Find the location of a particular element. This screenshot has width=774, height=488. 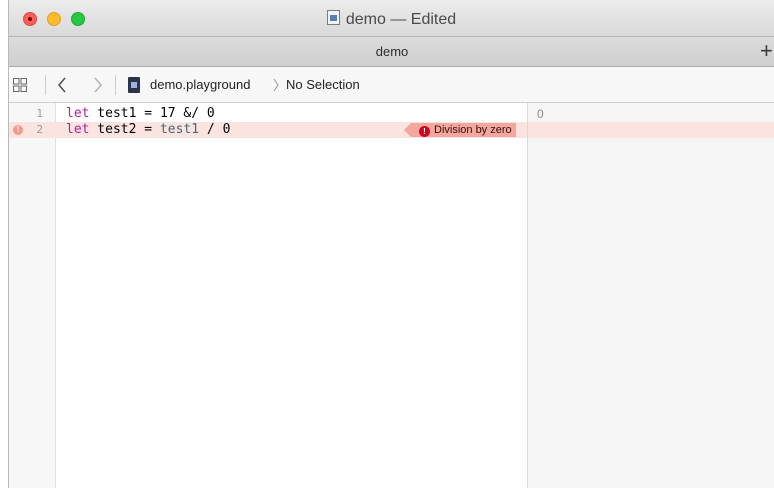

add-tab-button: + is located at coordinates (767, 51).